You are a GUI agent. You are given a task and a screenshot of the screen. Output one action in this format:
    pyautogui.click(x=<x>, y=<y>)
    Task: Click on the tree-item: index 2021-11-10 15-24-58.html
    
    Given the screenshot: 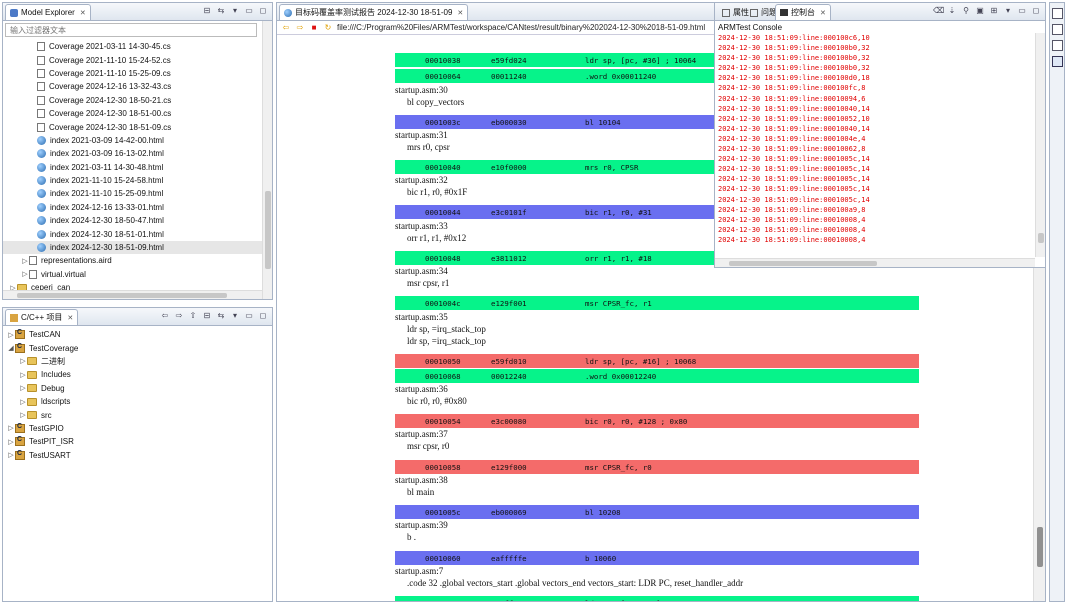 What is the action you would take?
    pyautogui.click(x=132, y=180)
    